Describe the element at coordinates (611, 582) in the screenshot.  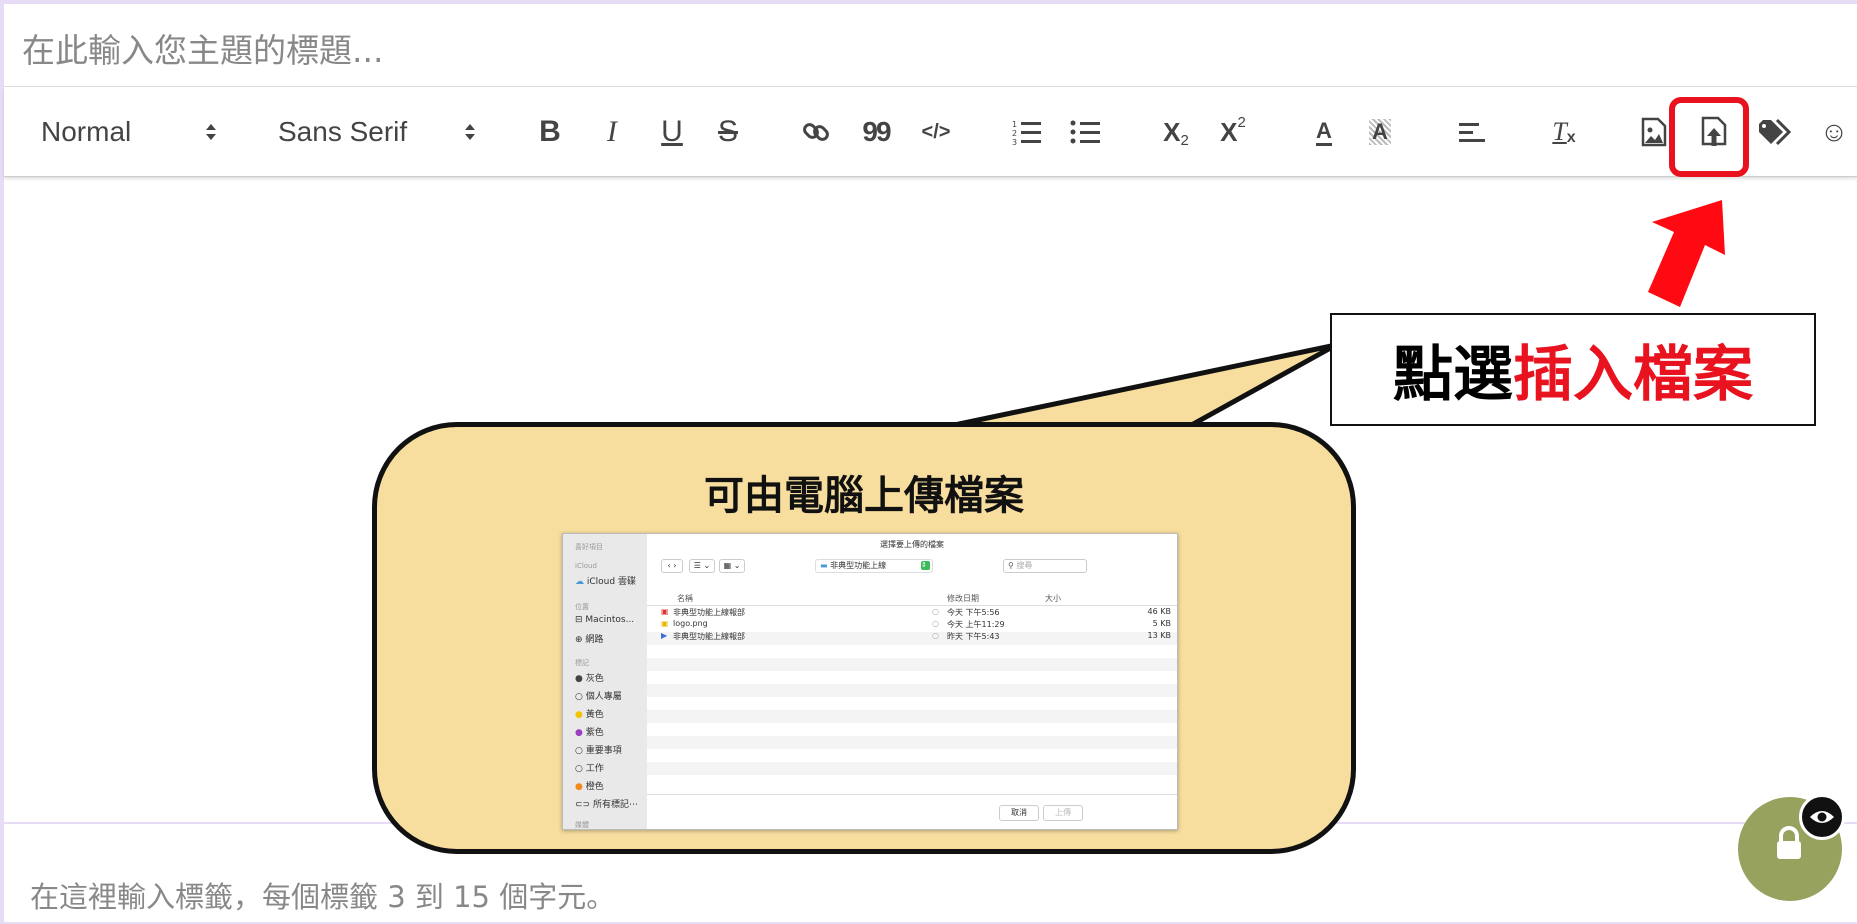
I see `sidebar-item-label: iCloud 雲碟` at that location.